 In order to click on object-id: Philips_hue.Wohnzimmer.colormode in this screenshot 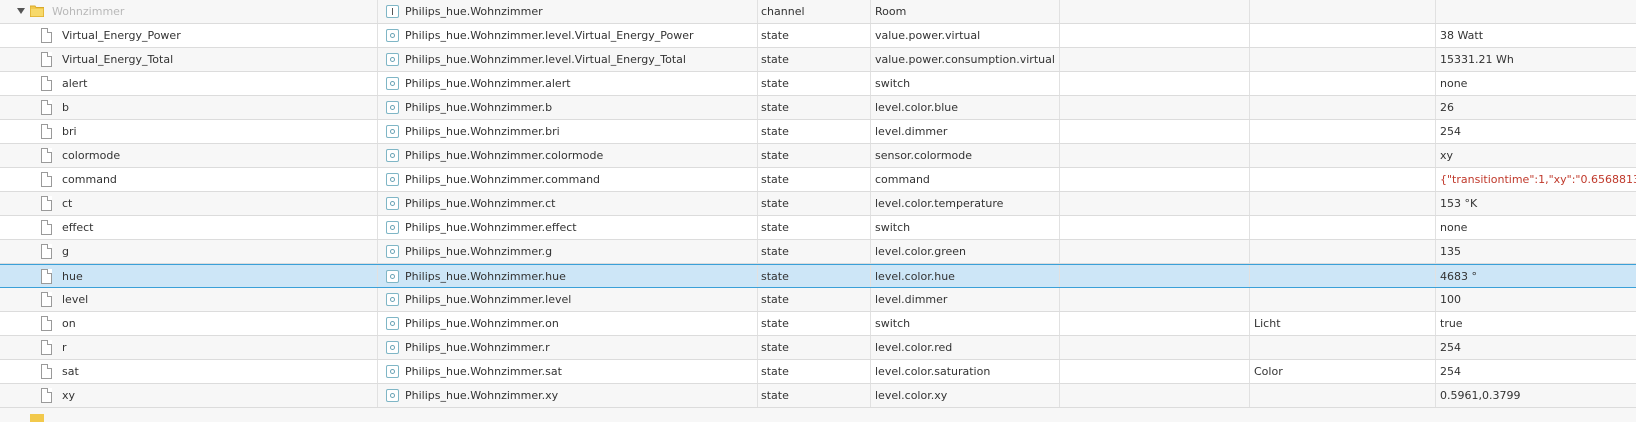, I will do `click(504, 155)`.